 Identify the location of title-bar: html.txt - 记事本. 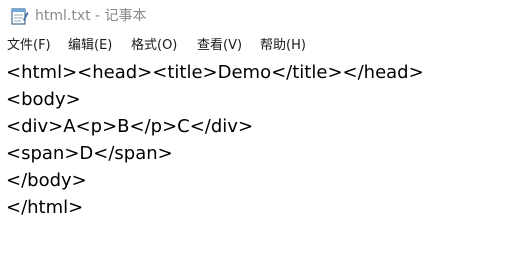
(264, 16).